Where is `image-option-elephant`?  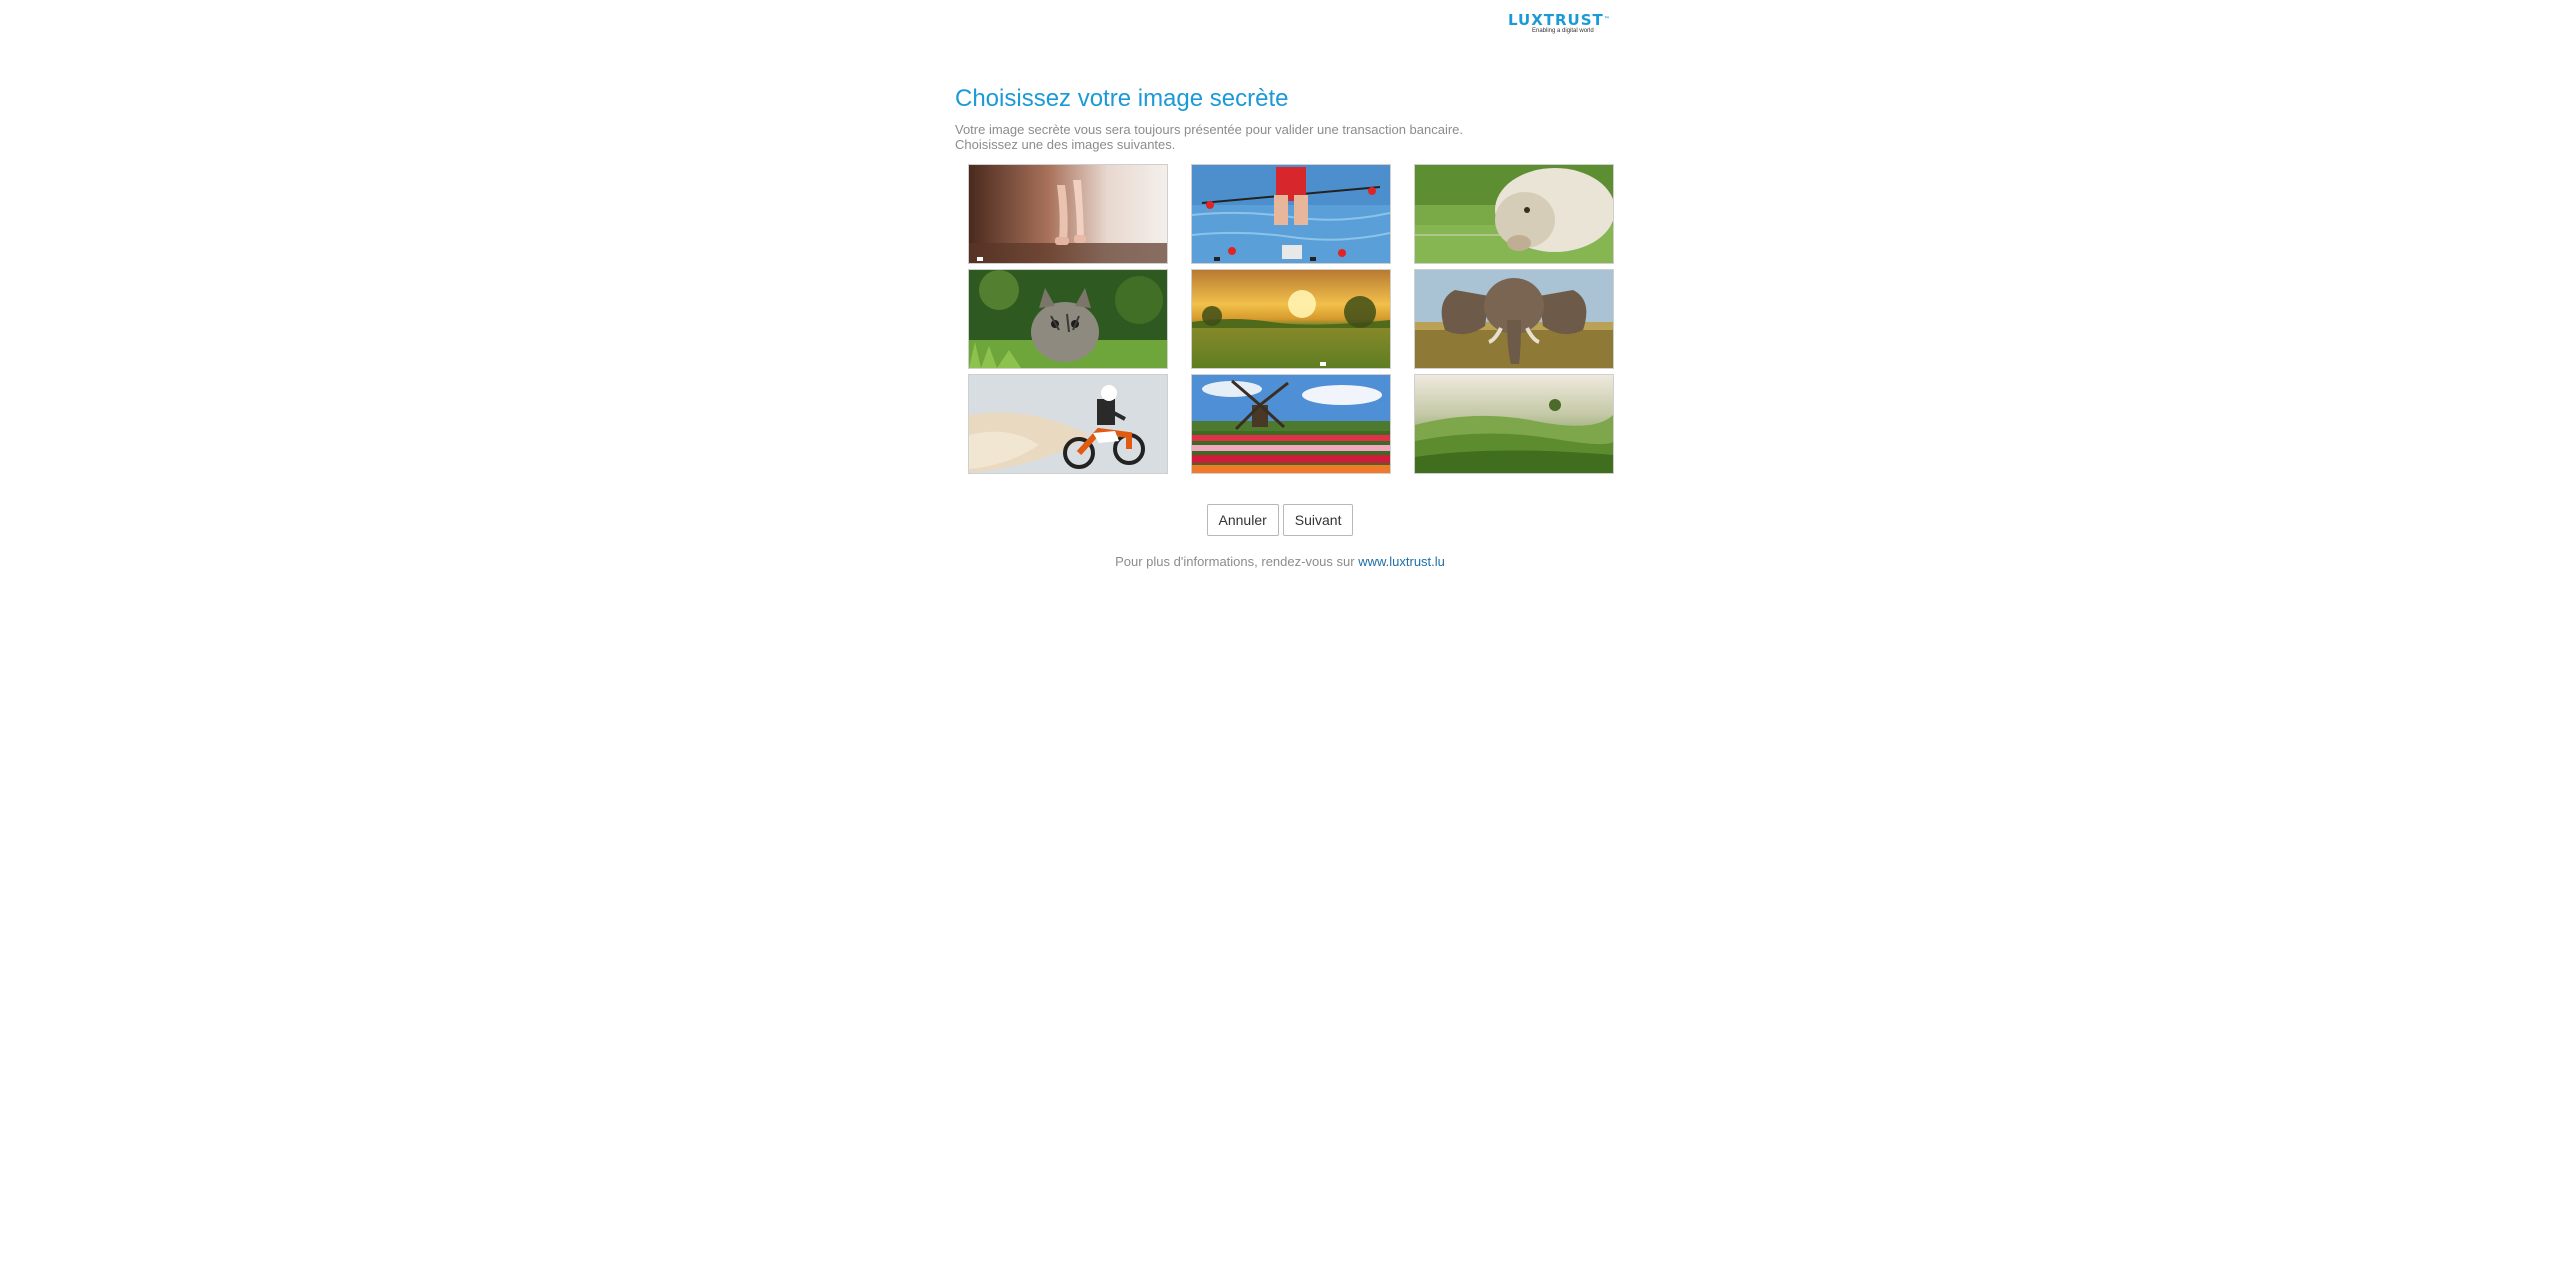 image-option-elephant is located at coordinates (1514, 319).